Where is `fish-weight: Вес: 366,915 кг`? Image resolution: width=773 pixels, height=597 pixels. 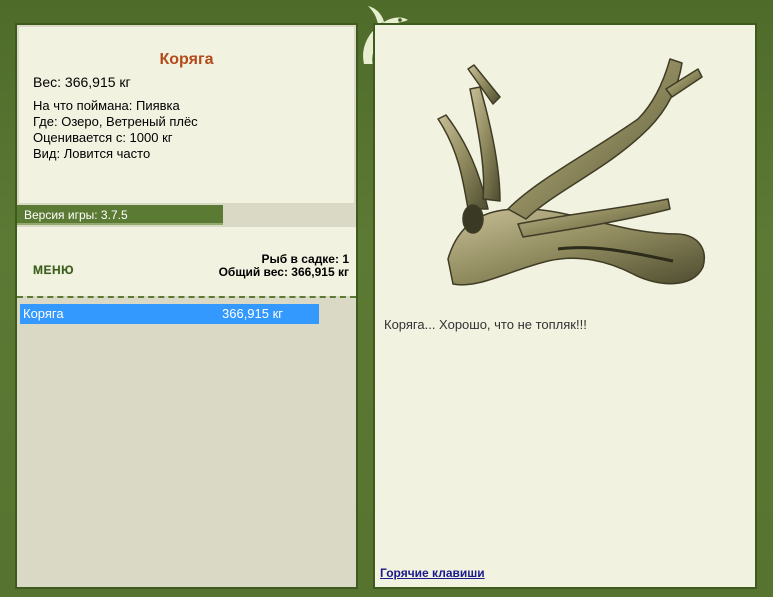 fish-weight: Вес: 366,915 кг is located at coordinates (82, 82).